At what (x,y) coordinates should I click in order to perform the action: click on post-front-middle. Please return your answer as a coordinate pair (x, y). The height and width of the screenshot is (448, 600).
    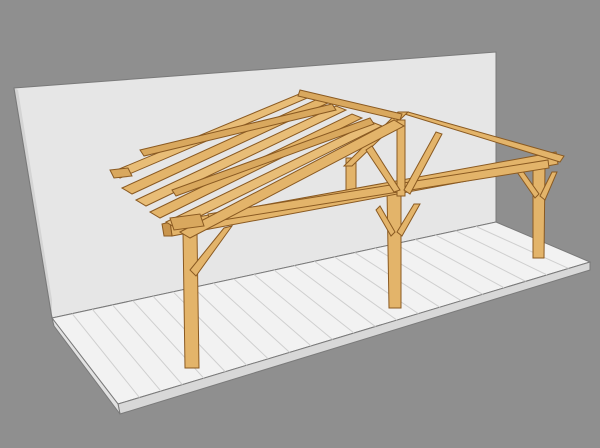
    Looking at the image, I should click on (394, 249).